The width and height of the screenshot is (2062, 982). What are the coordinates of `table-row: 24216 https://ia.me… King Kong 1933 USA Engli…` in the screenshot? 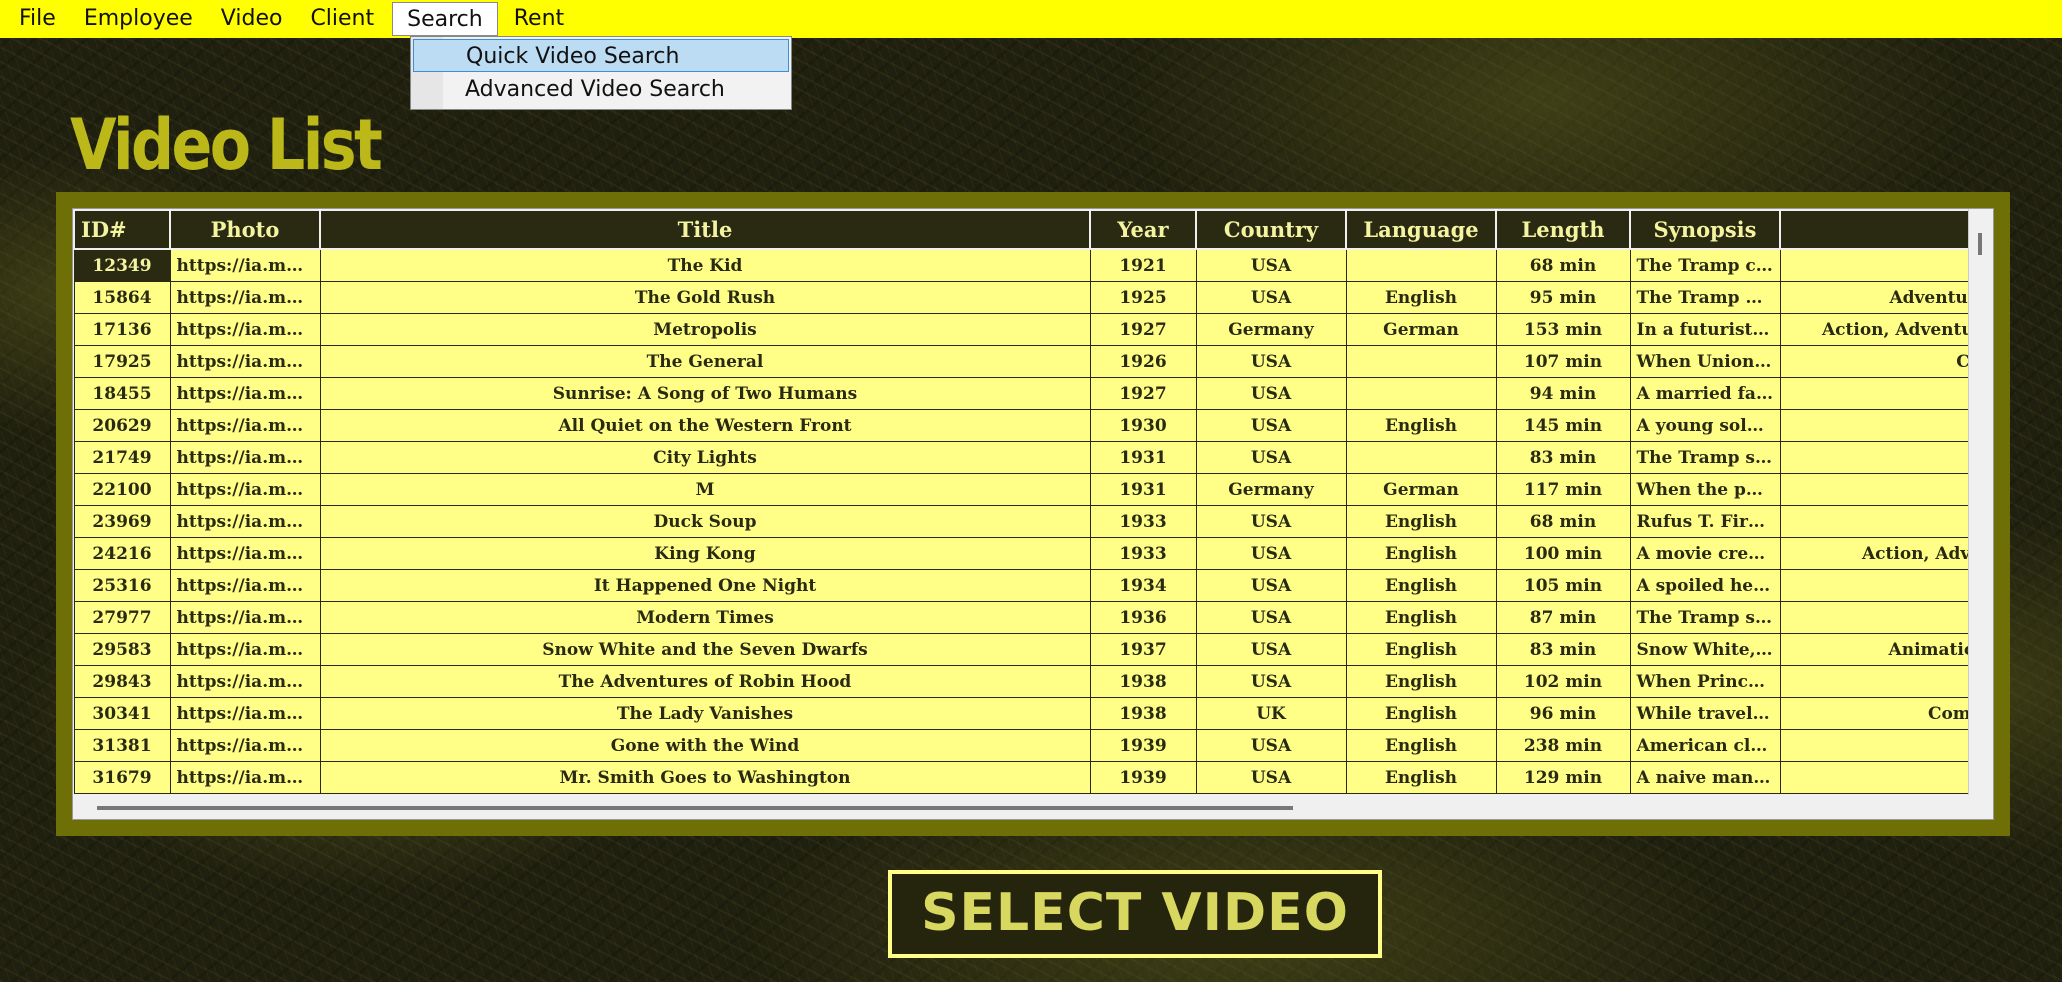 It's located at (1021, 553).